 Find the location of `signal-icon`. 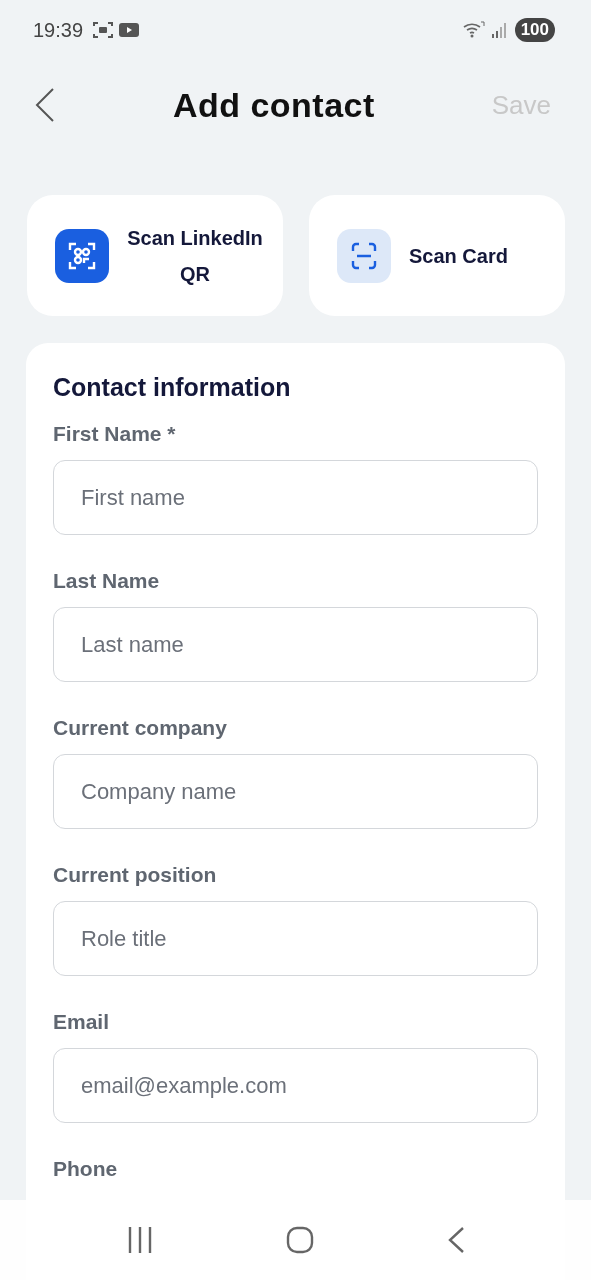

signal-icon is located at coordinates (499, 30).